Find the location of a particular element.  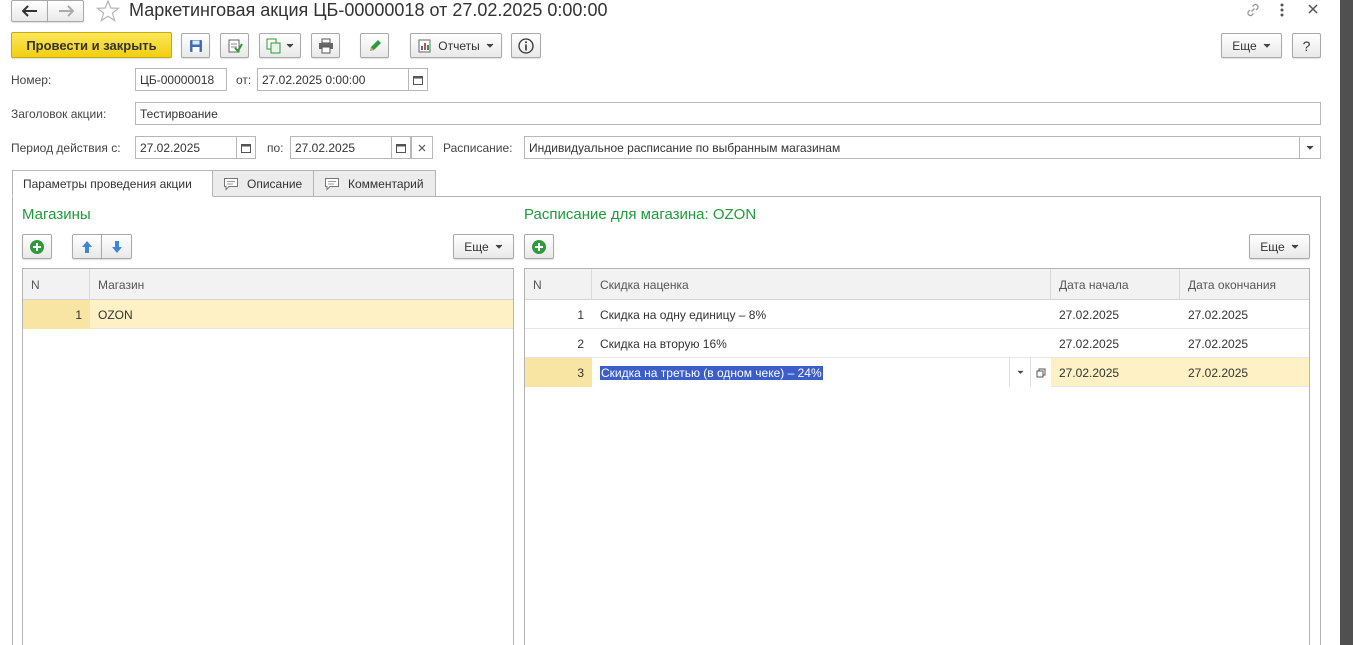

stores-more-button: Еще is located at coordinates (483, 246).